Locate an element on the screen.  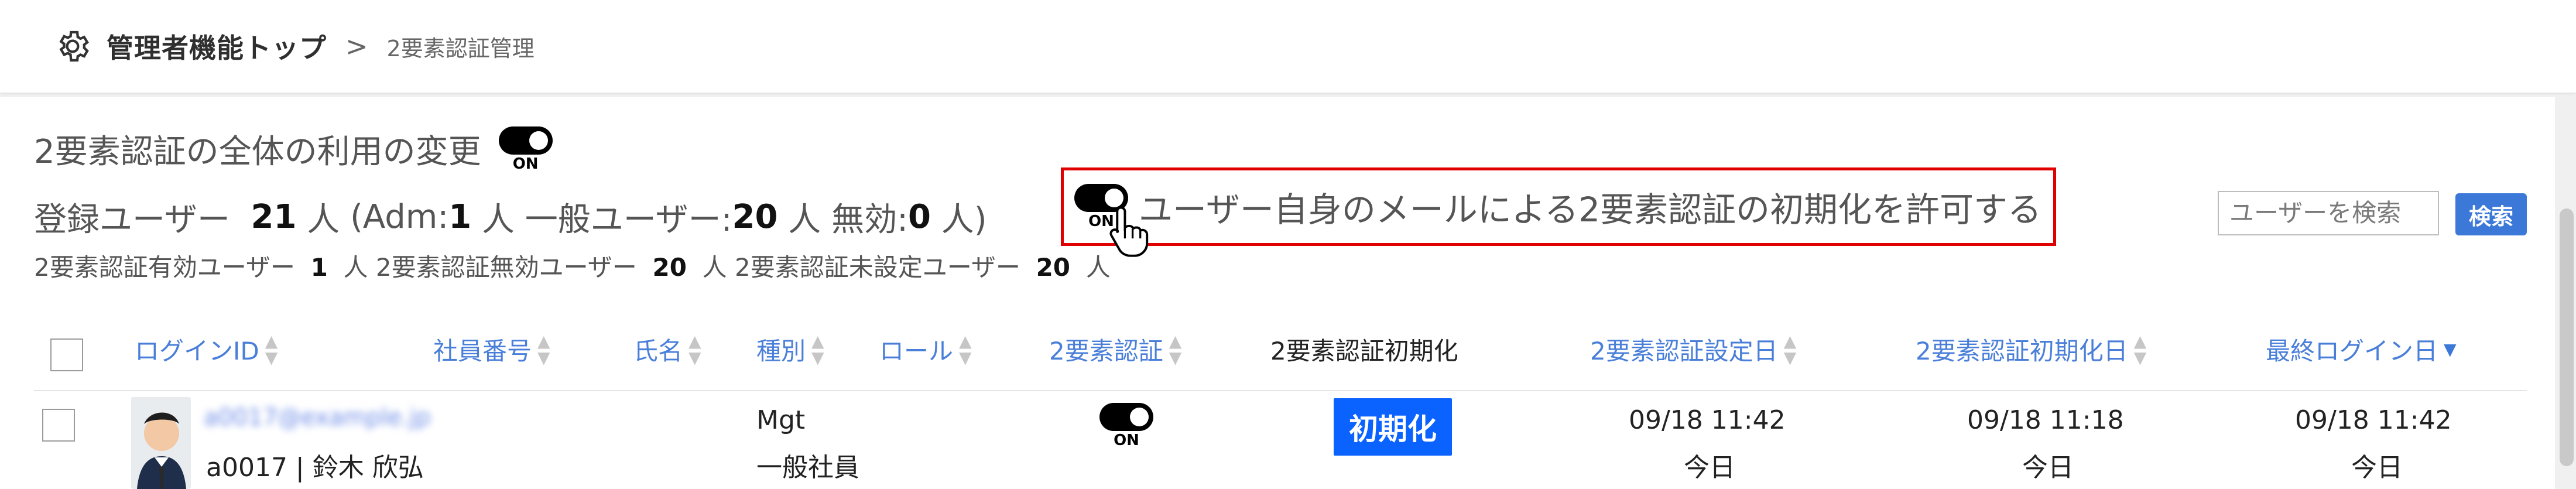
last-login-relative: 今日 is located at coordinates (2377, 468).